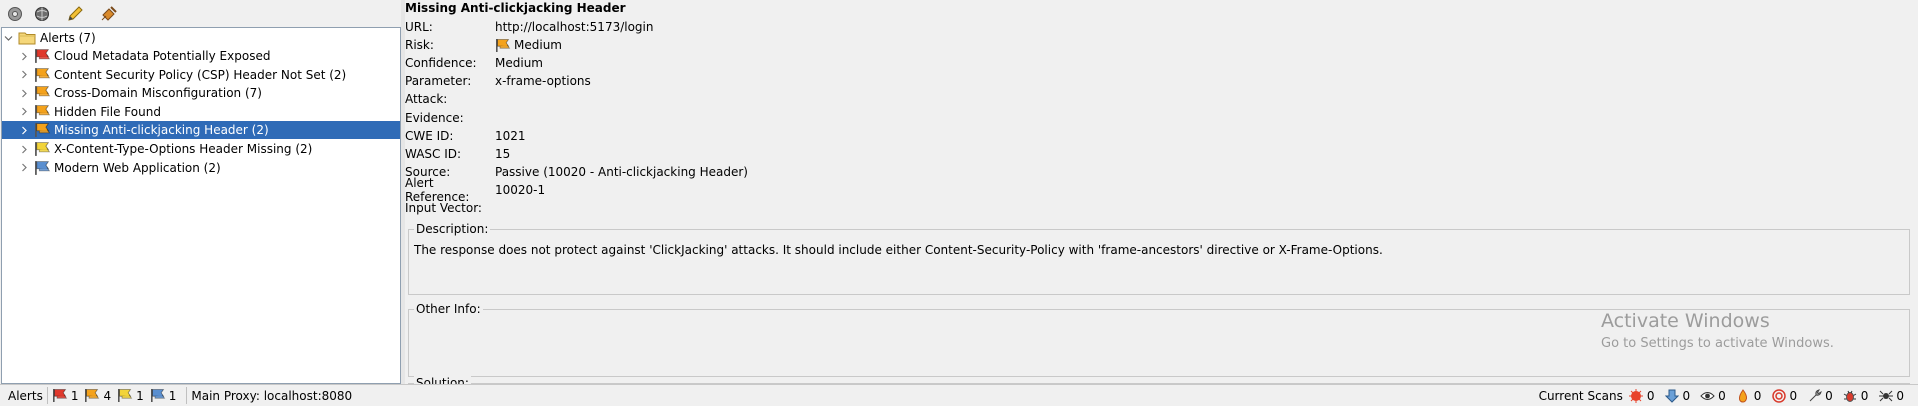  What do you see at coordinates (1778, 395) in the screenshot?
I see `target-icon` at bounding box center [1778, 395].